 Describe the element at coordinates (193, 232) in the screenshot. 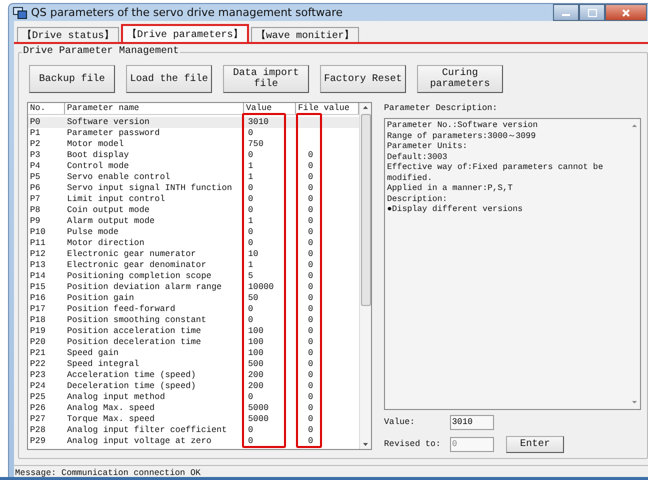

I see `table-row: P10 Pulse mode 0 0` at that location.